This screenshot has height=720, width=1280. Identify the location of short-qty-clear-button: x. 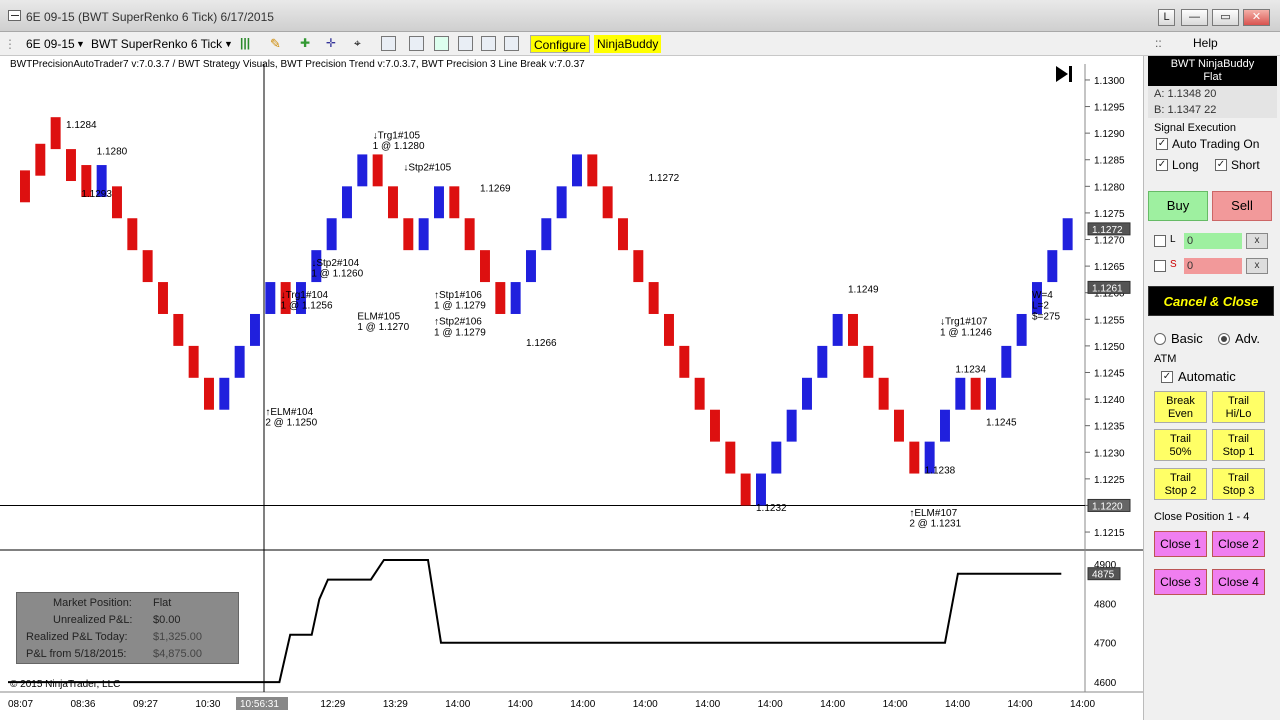
(1257, 266).